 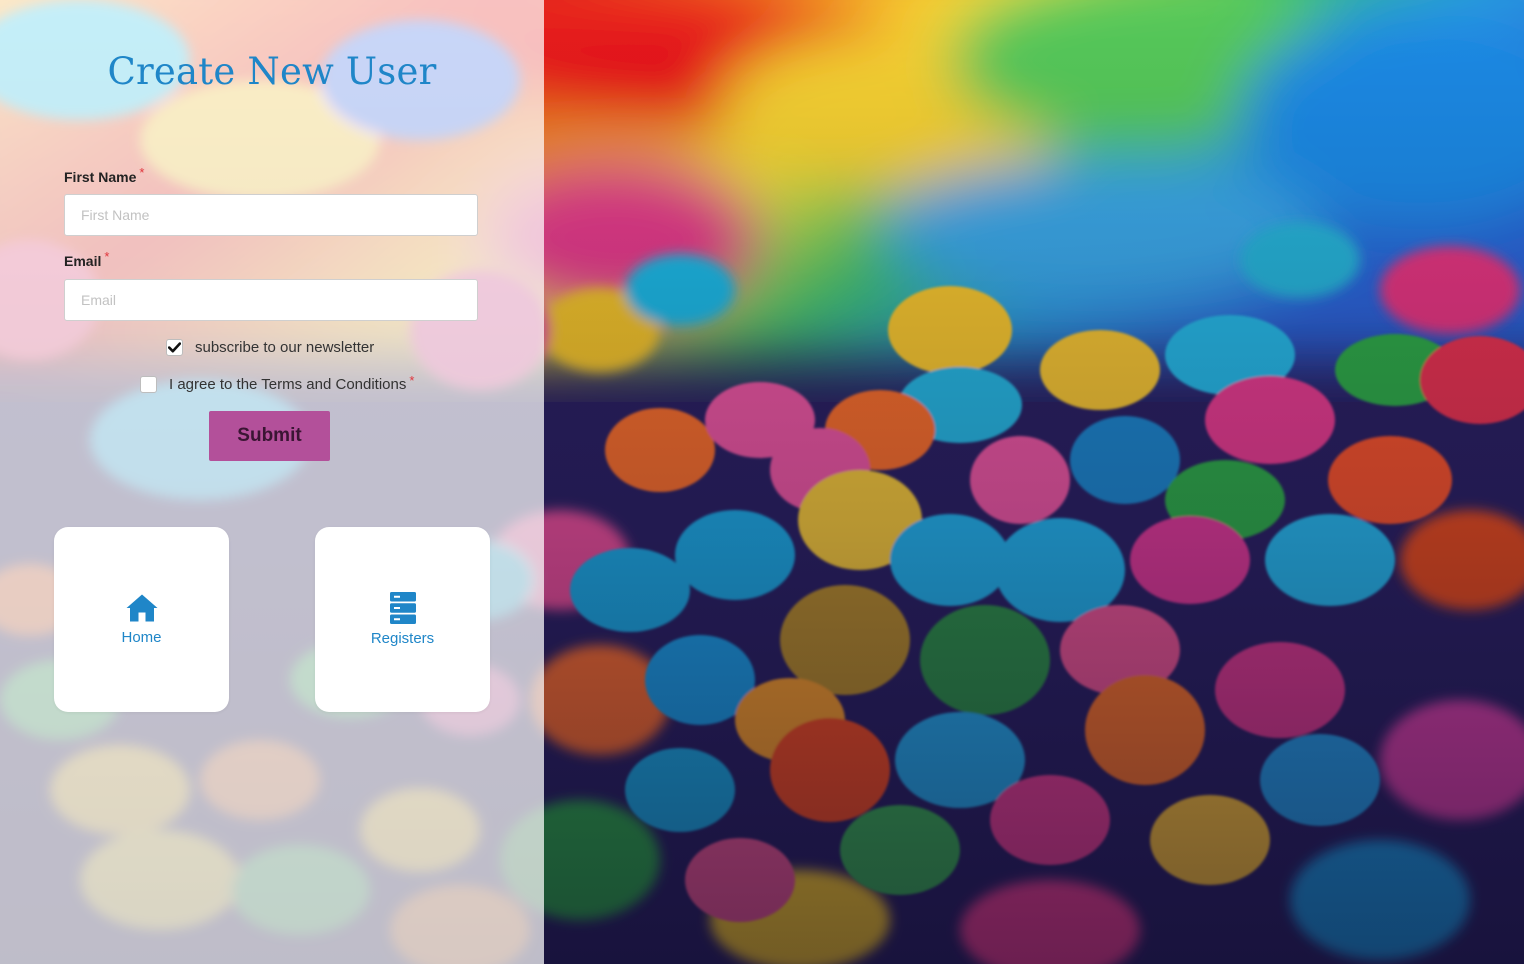 I want to click on newsletter-checkbox, so click(x=174, y=347).